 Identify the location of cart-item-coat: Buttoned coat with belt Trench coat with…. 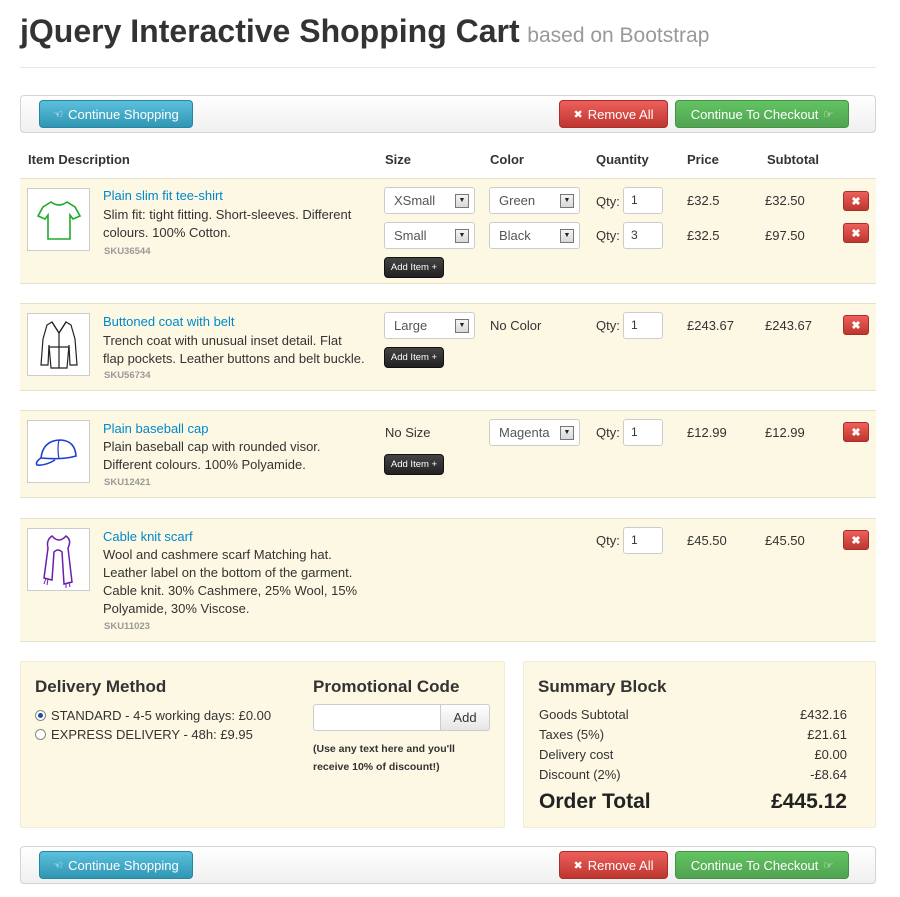
(448, 347).